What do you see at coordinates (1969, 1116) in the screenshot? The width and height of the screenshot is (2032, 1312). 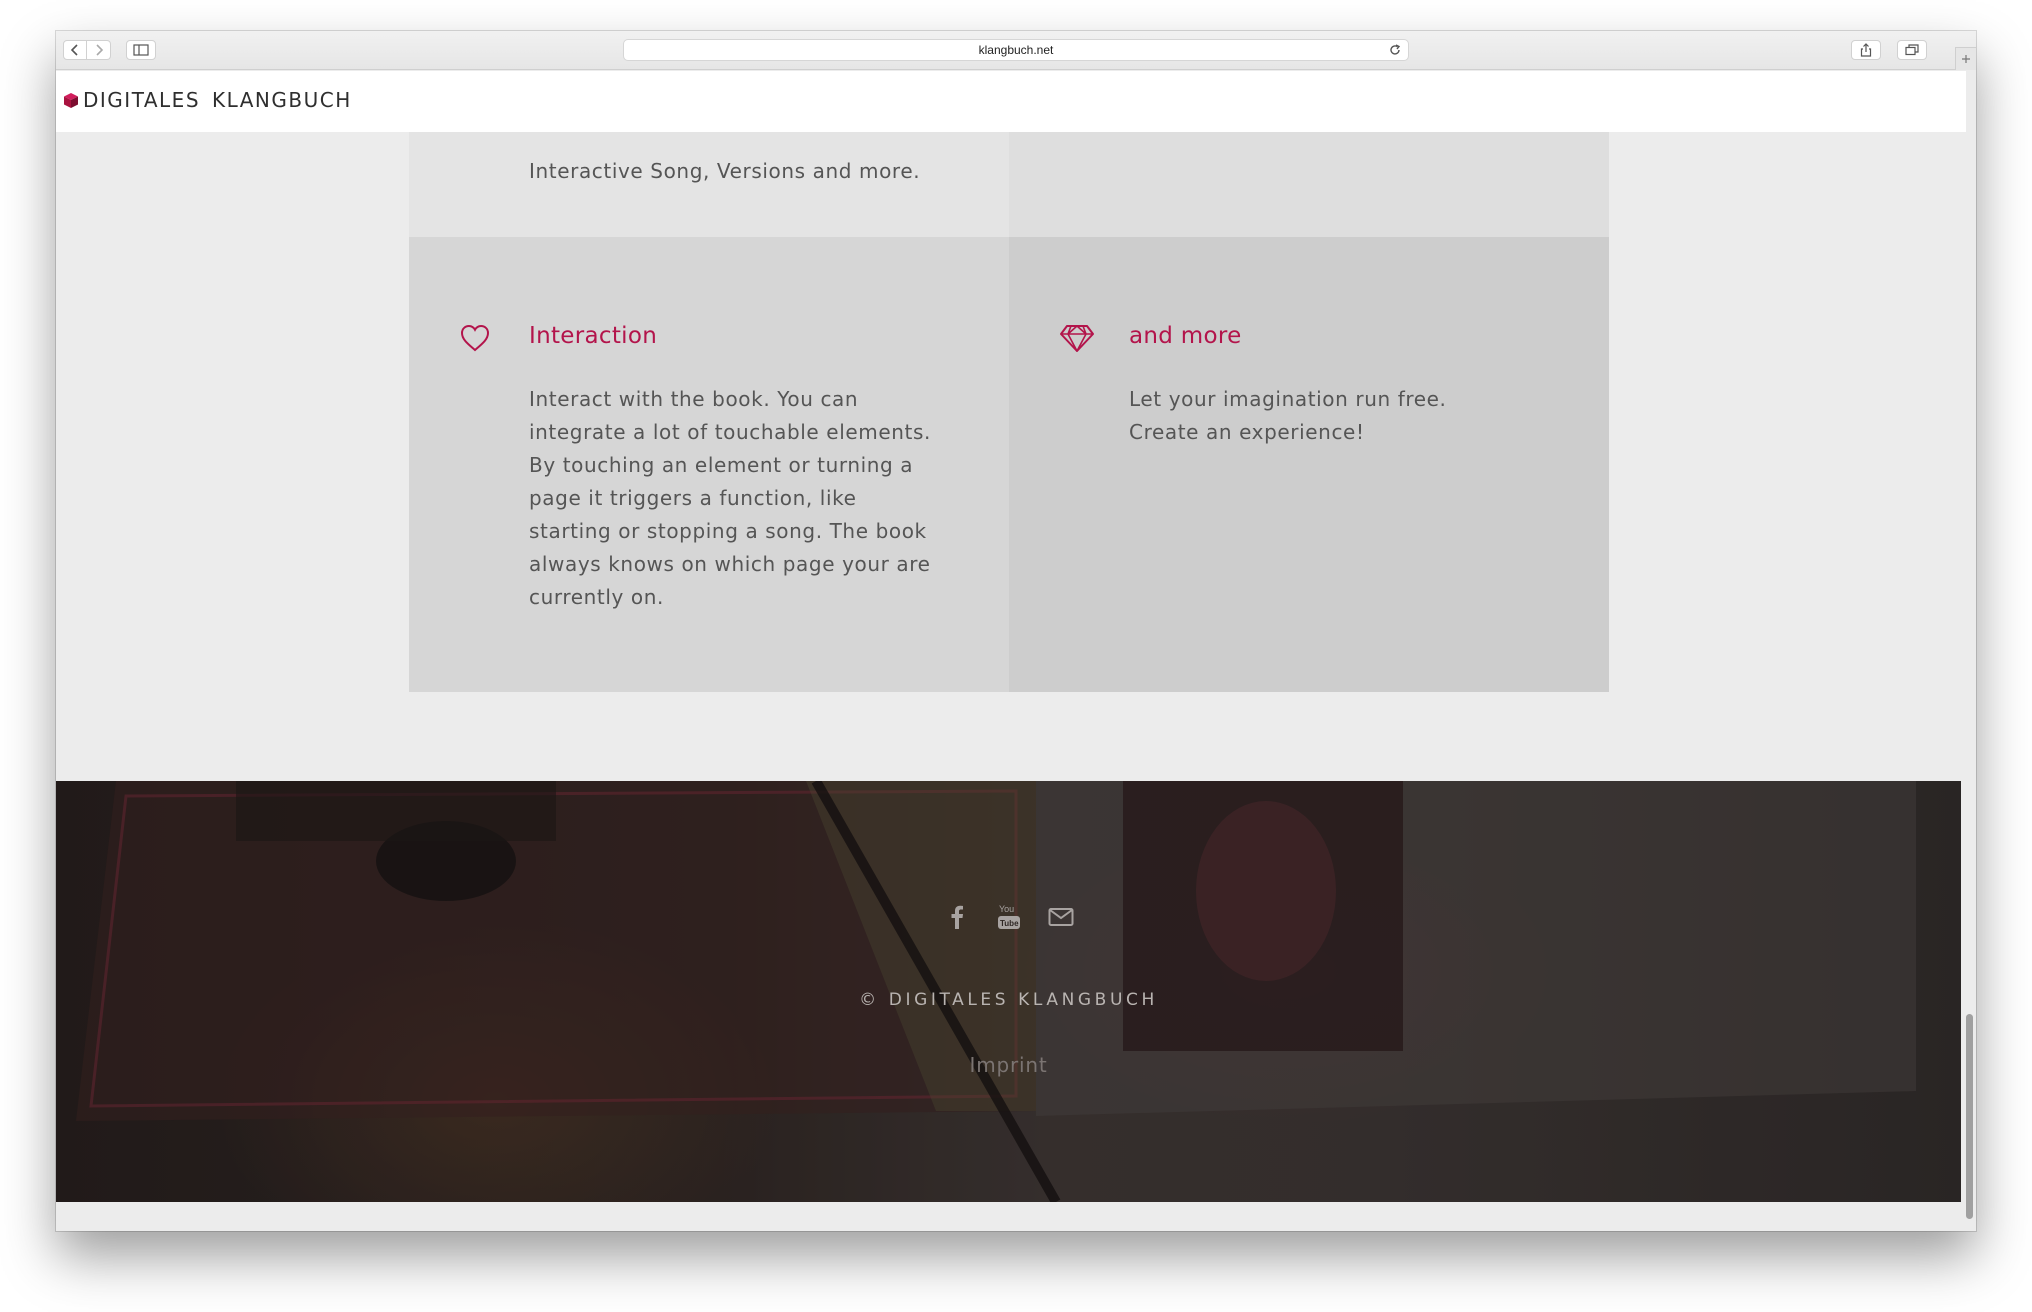 I see `scrollbar-thumb` at bounding box center [1969, 1116].